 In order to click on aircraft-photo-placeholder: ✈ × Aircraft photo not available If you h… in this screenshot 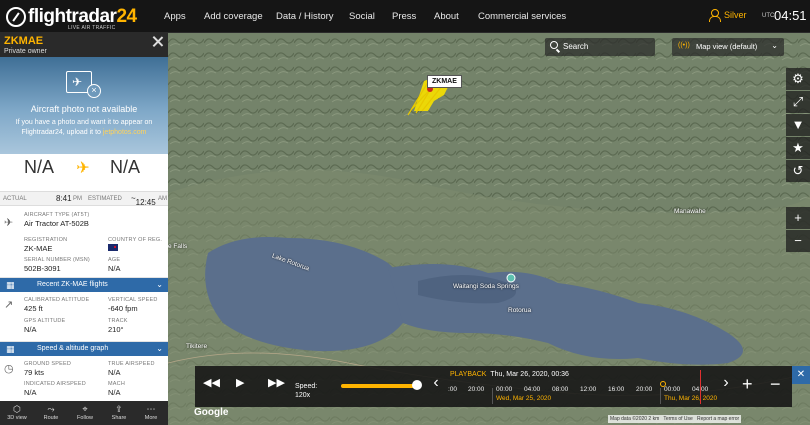, I will do `click(84, 105)`.